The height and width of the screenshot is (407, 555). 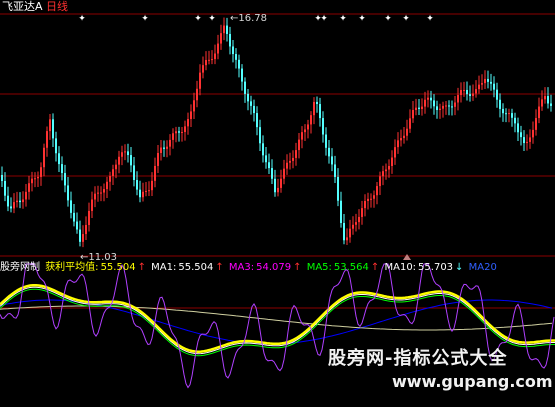 I want to click on main-value: 55.504, so click(x=118, y=267).